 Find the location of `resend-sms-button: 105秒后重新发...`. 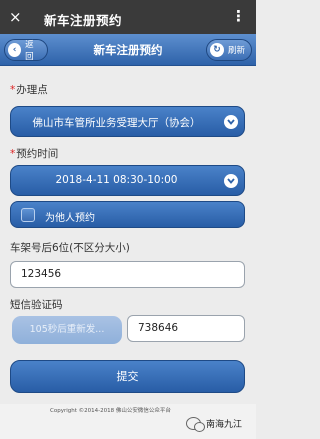

resend-sms-button: 105秒后重新发... is located at coordinates (67, 330).